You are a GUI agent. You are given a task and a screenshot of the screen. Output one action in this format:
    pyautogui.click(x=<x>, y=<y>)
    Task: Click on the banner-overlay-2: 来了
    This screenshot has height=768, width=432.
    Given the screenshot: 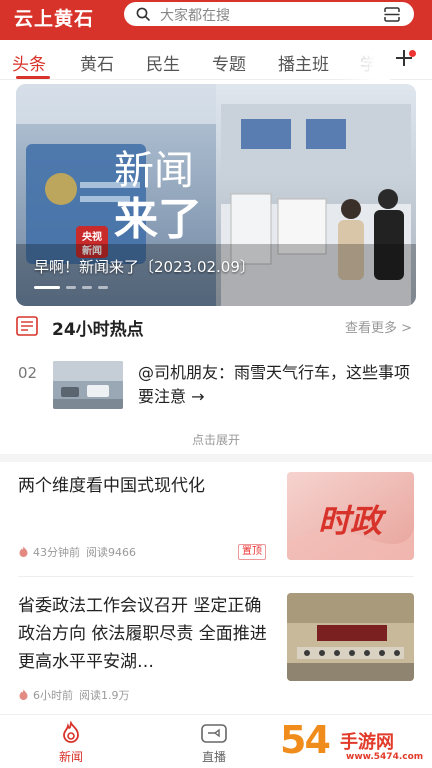 What is the action you would take?
    pyautogui.click(x=158, y=219)
    